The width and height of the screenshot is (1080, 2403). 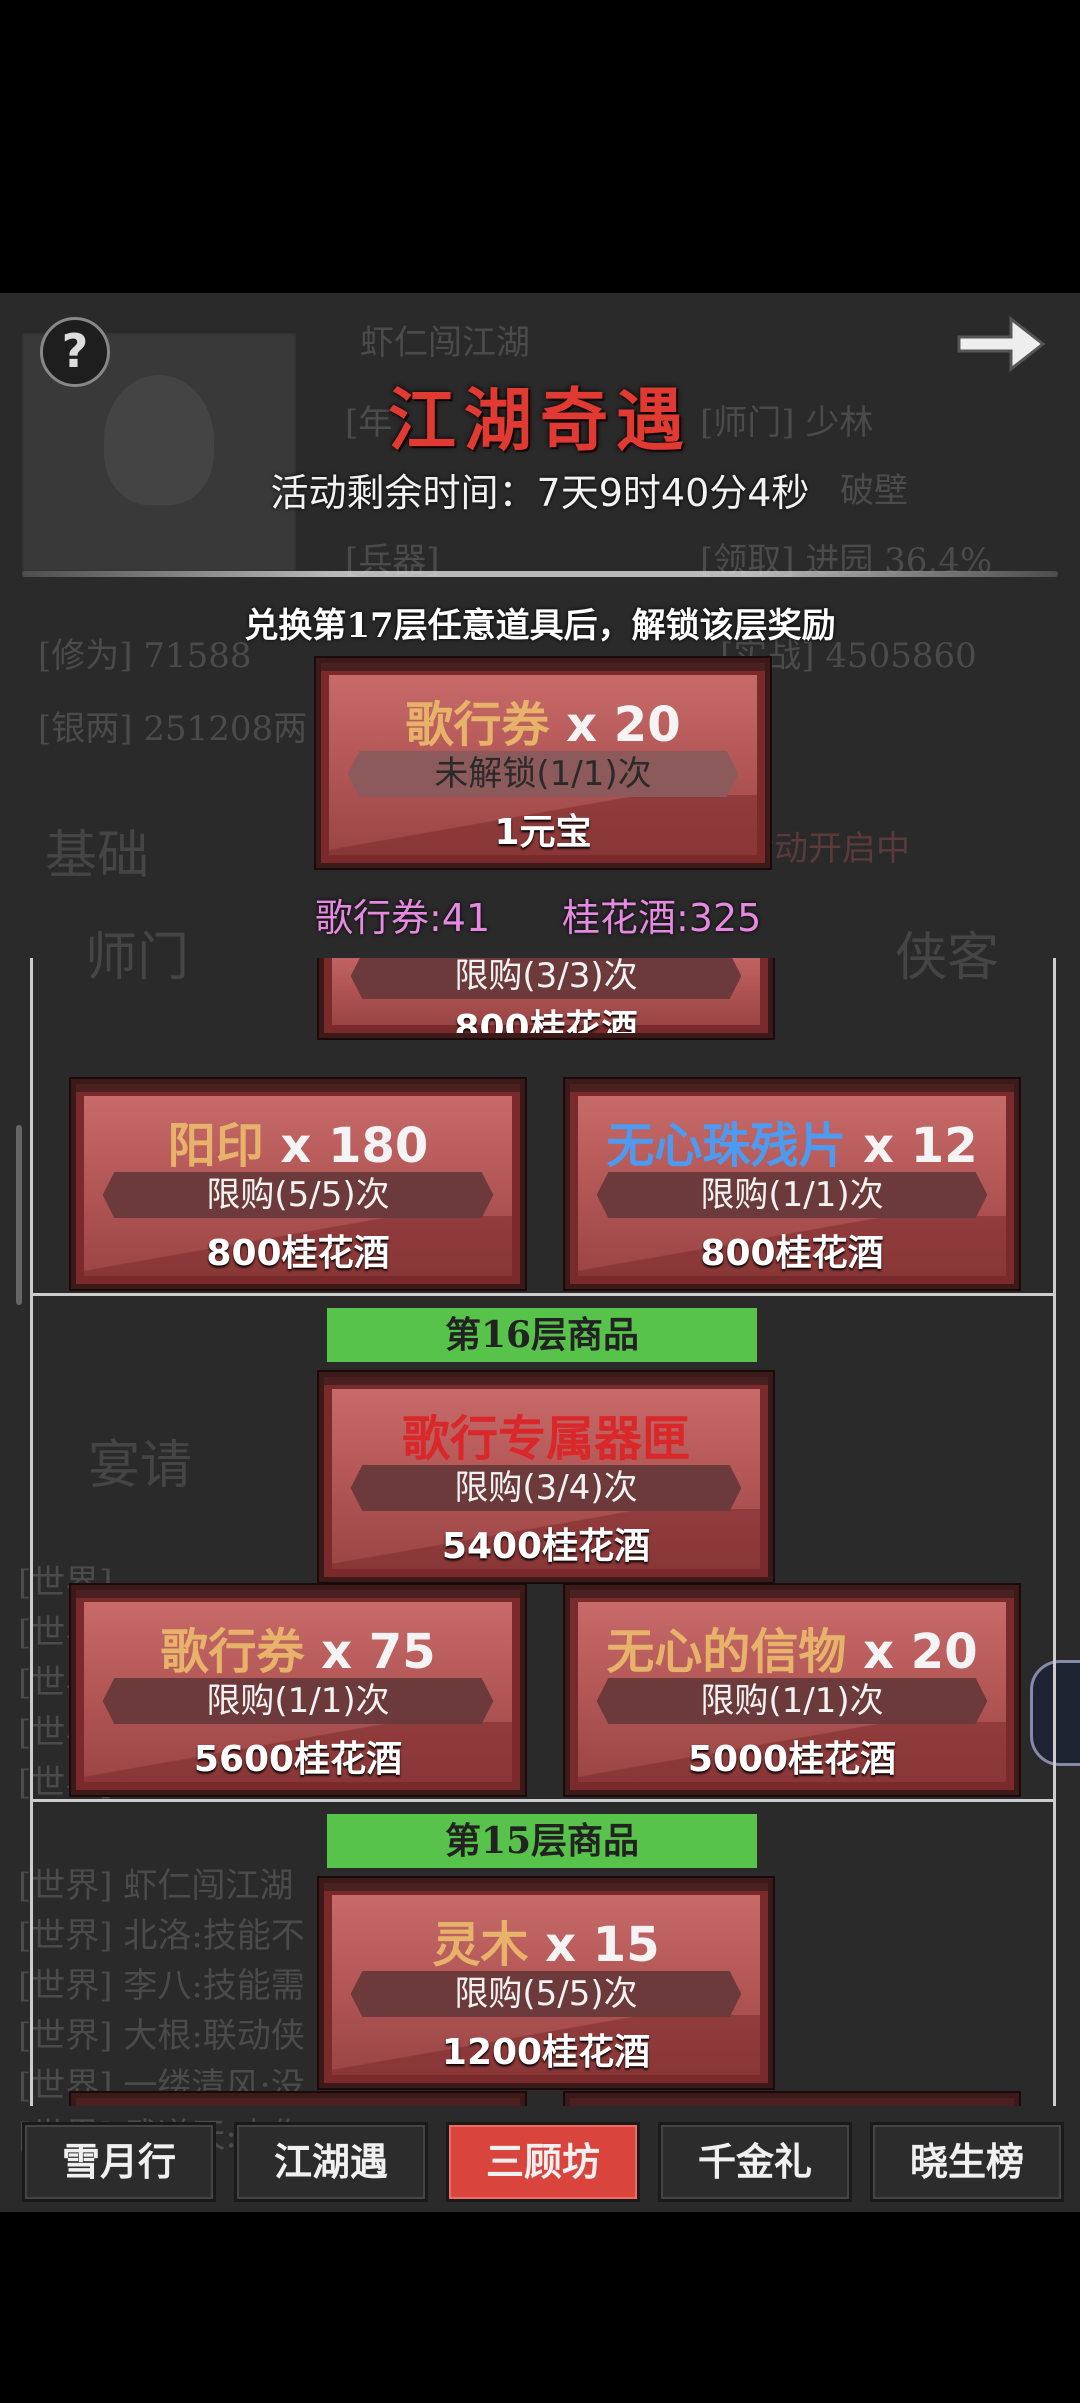 I want to click on tab-sangufang: 三顾坊, so click(x=543, y=2162).